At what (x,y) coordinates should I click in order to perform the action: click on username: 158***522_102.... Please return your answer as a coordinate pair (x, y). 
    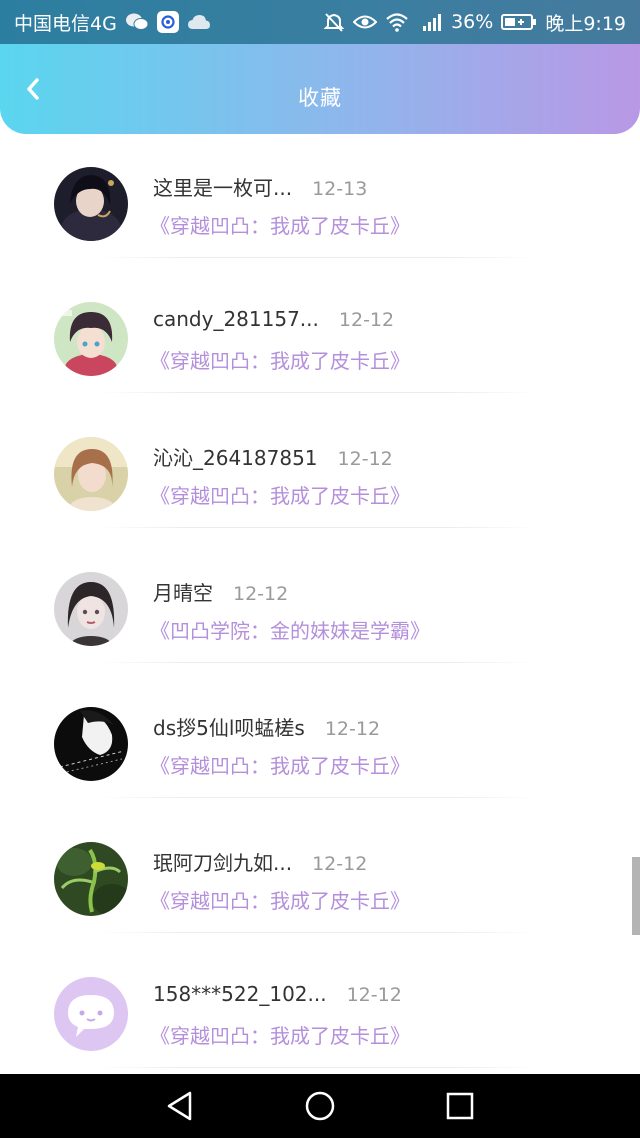
    Looking at the image, I should click on (240, 994).